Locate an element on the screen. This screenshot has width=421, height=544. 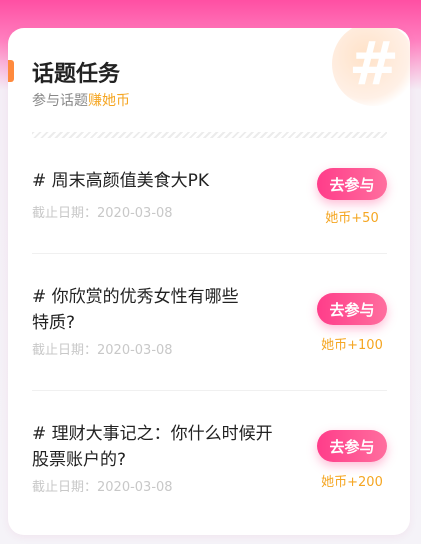
task-title: # 理财大事记之：你什么时候开股票账户的? is located at coordinates (154, 447).